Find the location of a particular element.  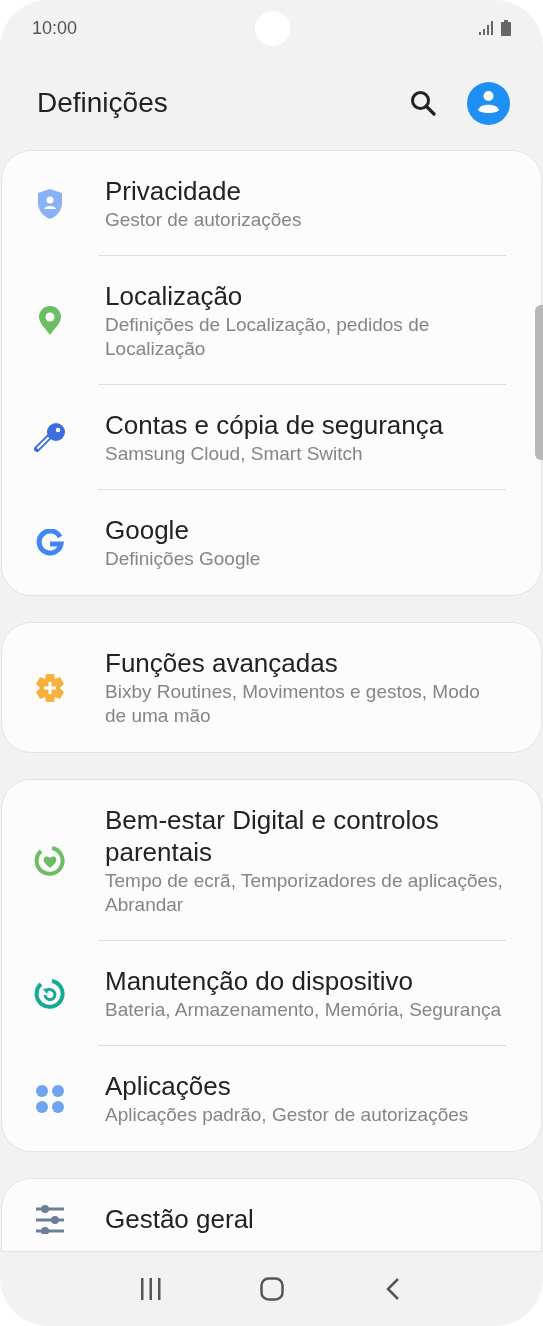

apps-grid-icon is located at coordinates (50, 1098).